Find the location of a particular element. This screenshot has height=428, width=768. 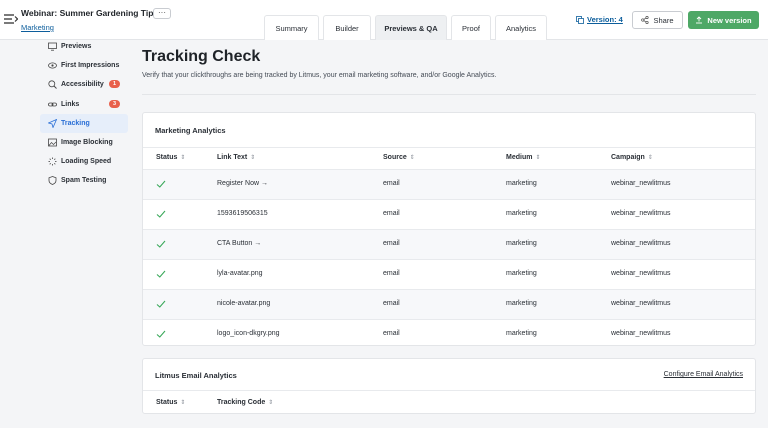

sidebar-item-spam-testing: Spam Testing is located at coordinates (84, 180).